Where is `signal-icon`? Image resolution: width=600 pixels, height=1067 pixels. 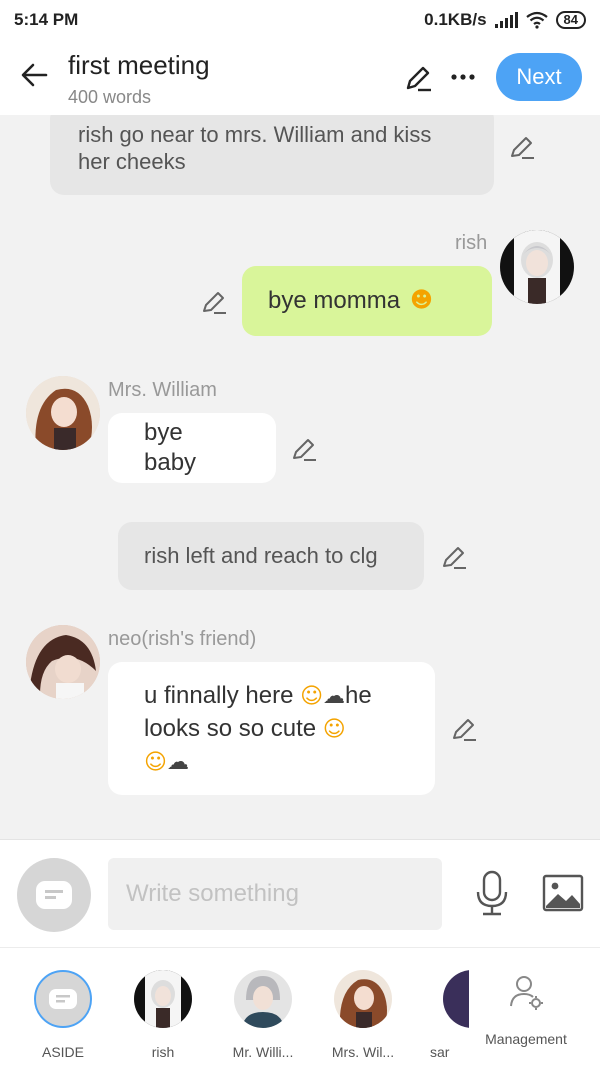 signal-icon is located at coordinates (506, 20).